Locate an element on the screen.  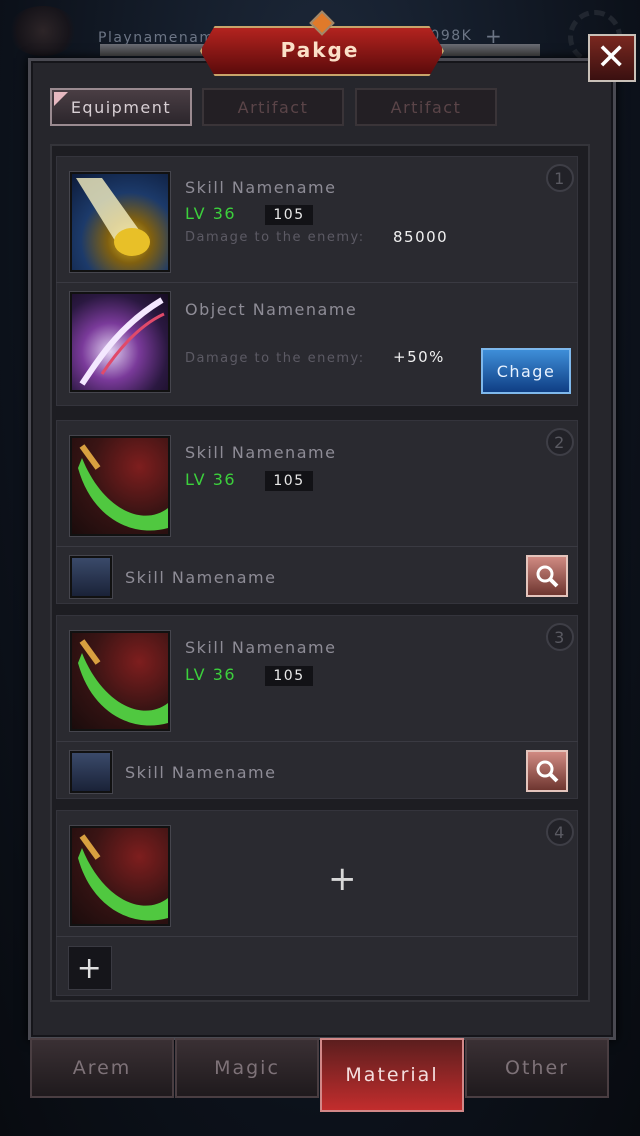
plus-icon: + is located at coordinates (90, 968).